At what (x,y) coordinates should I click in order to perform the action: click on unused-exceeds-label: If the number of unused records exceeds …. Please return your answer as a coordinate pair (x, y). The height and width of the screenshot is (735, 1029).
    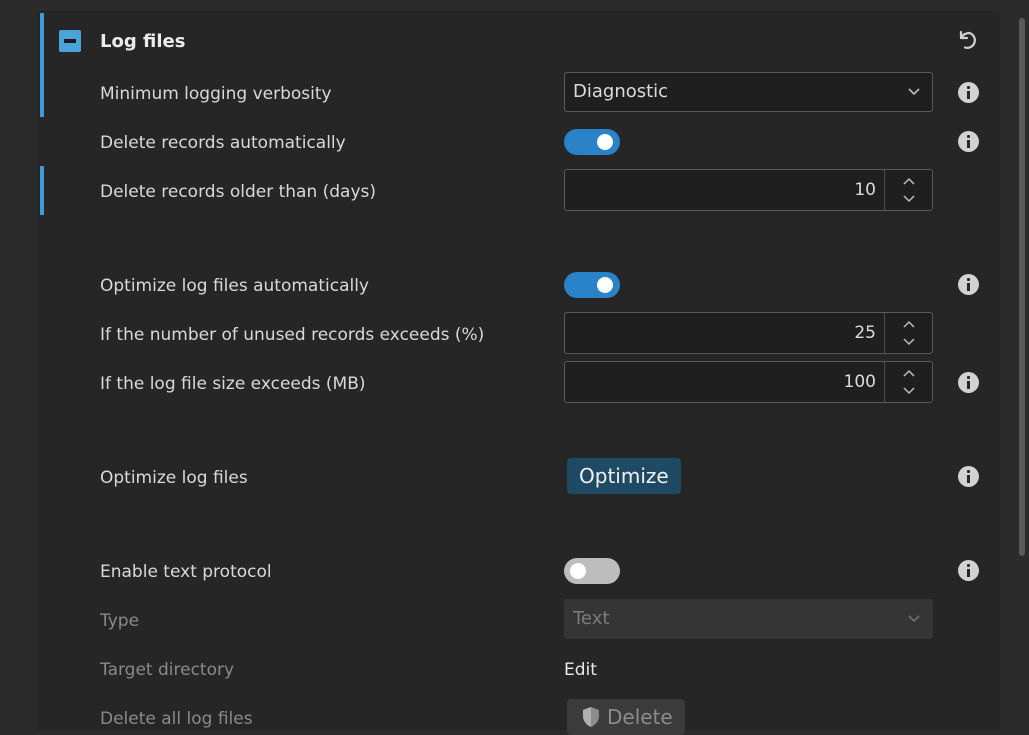
    Looking at the image, I should click on (292, 335).